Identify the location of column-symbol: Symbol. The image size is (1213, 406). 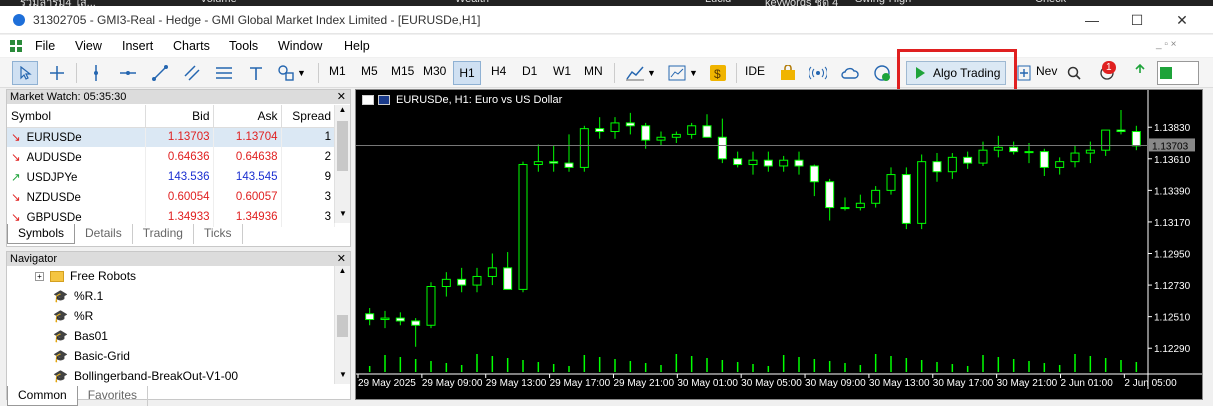
(76, 116).